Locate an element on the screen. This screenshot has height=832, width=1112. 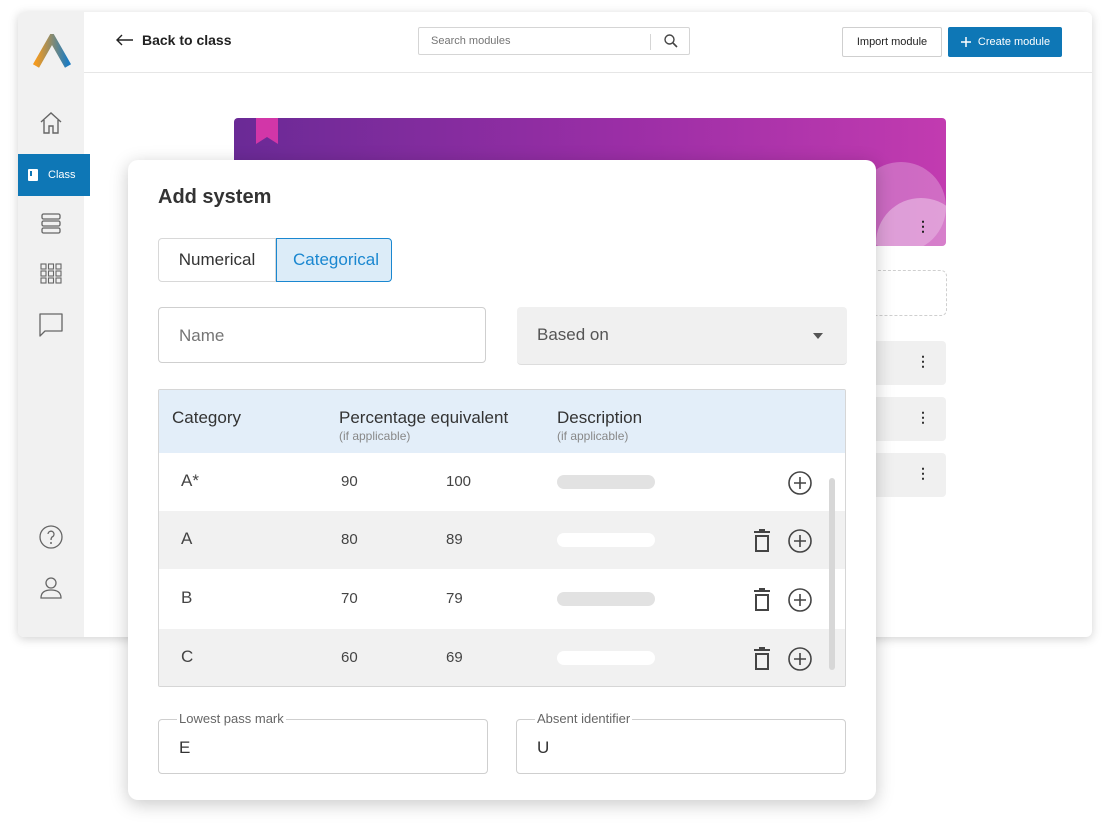
system-type-tabs: Numerical Categorical is located at coordinates (275, 260).